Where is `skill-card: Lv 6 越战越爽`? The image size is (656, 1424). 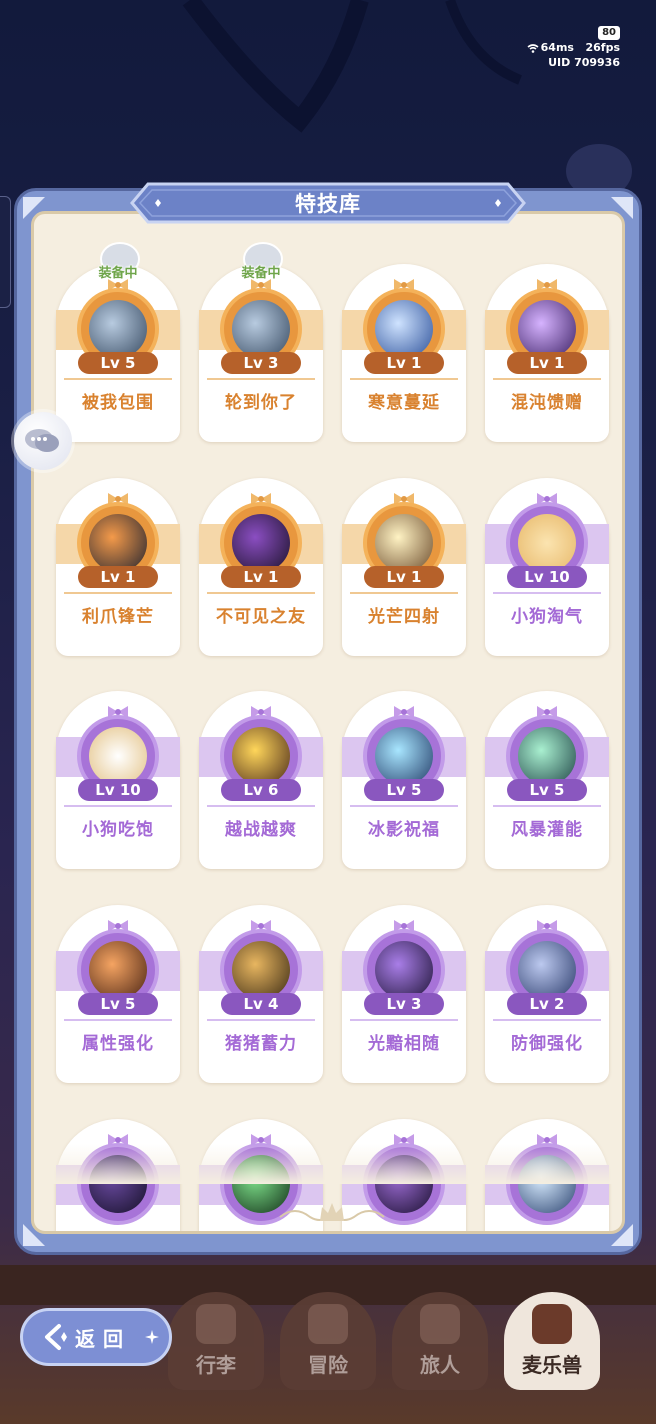 skill-card: Lv 6 越战越爽 is located at coordinates (261, 780).